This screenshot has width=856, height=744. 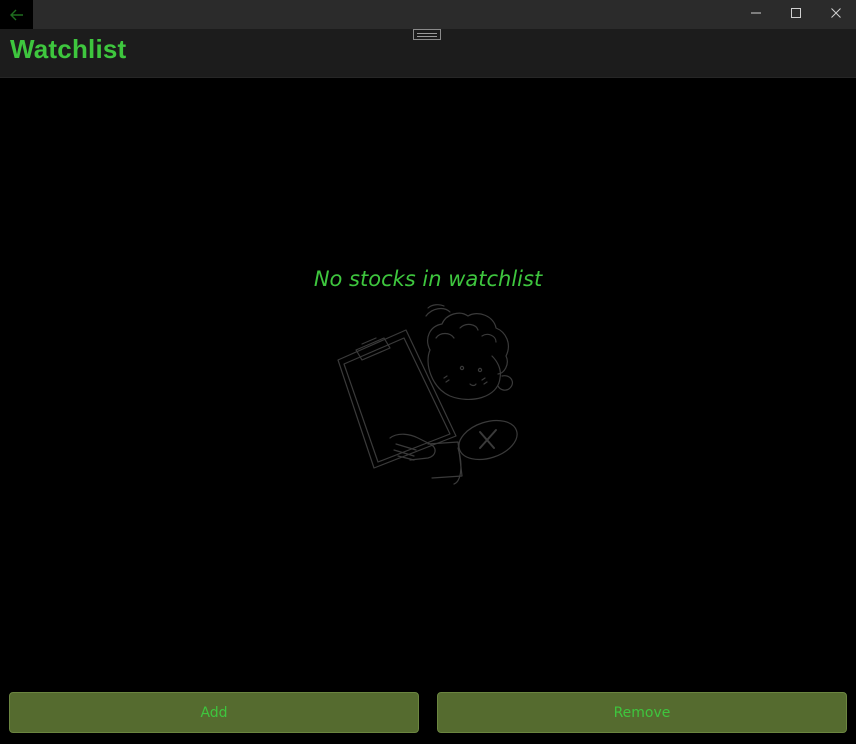 I want to click on close-button, so click(x=836, y=12).